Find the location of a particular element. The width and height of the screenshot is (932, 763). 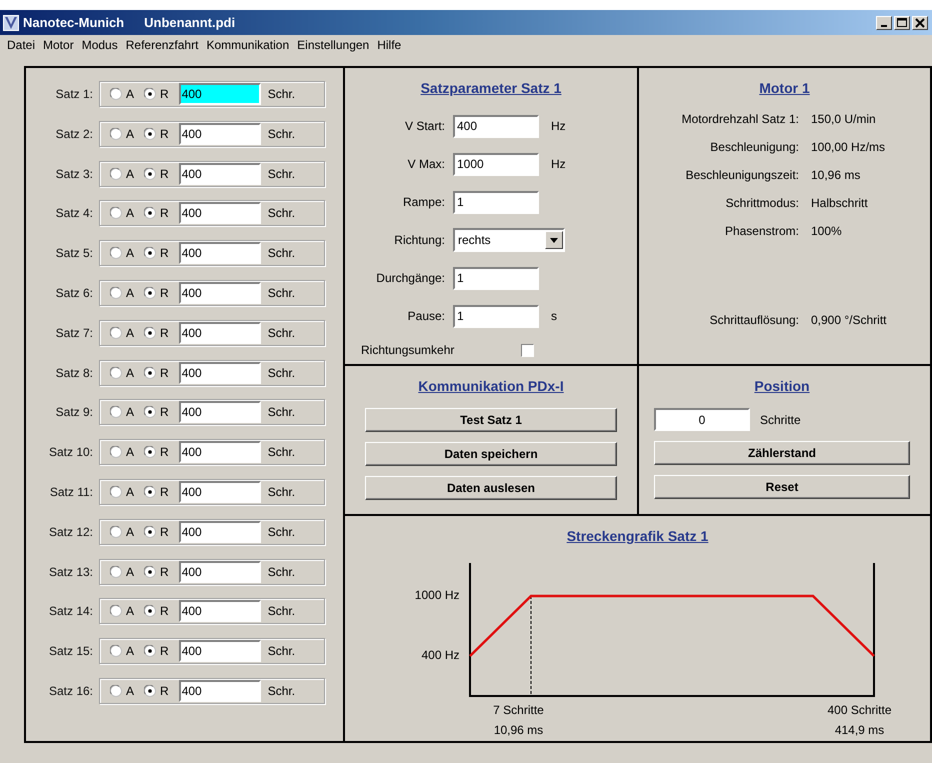

section-title: Streckengrafik Satz 1 is located at coordinates (637, 536).